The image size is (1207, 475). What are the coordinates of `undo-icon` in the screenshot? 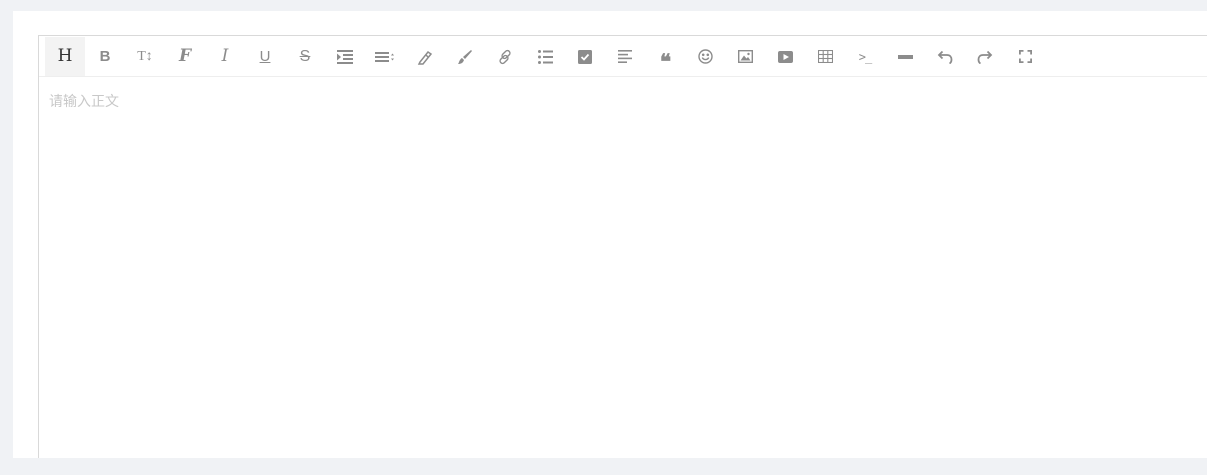 It's located at (945, 57).